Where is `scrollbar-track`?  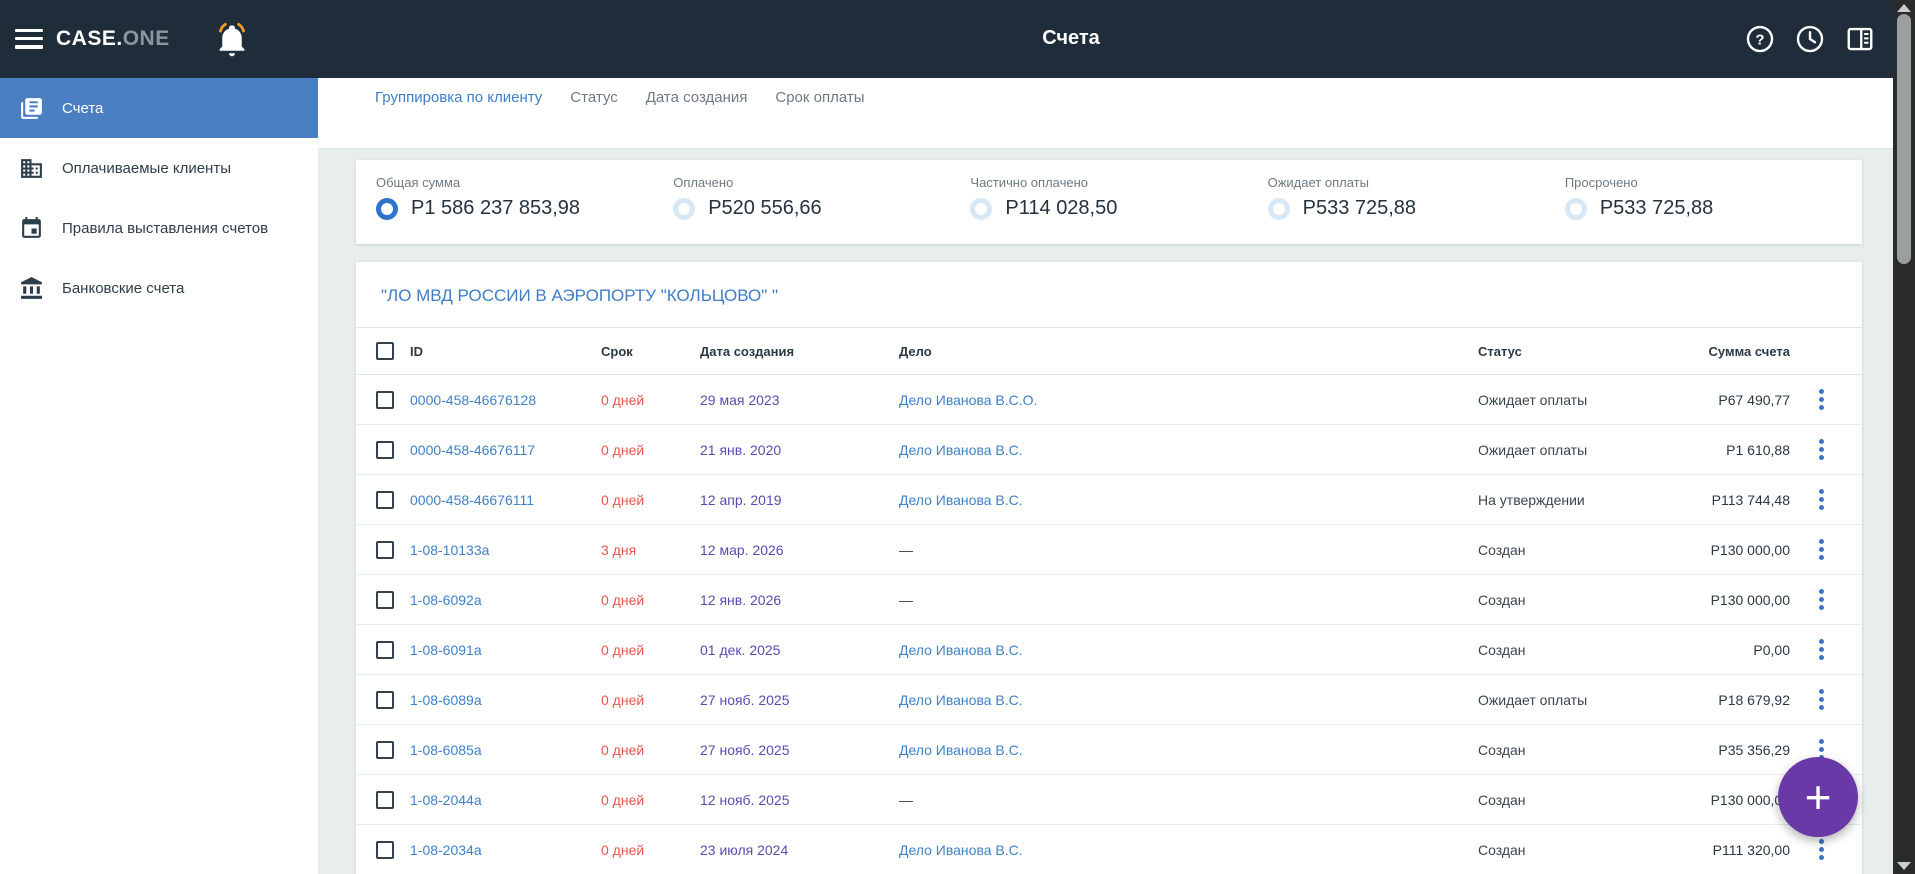
scrollbar-track is located at coordinates (1904, 437).